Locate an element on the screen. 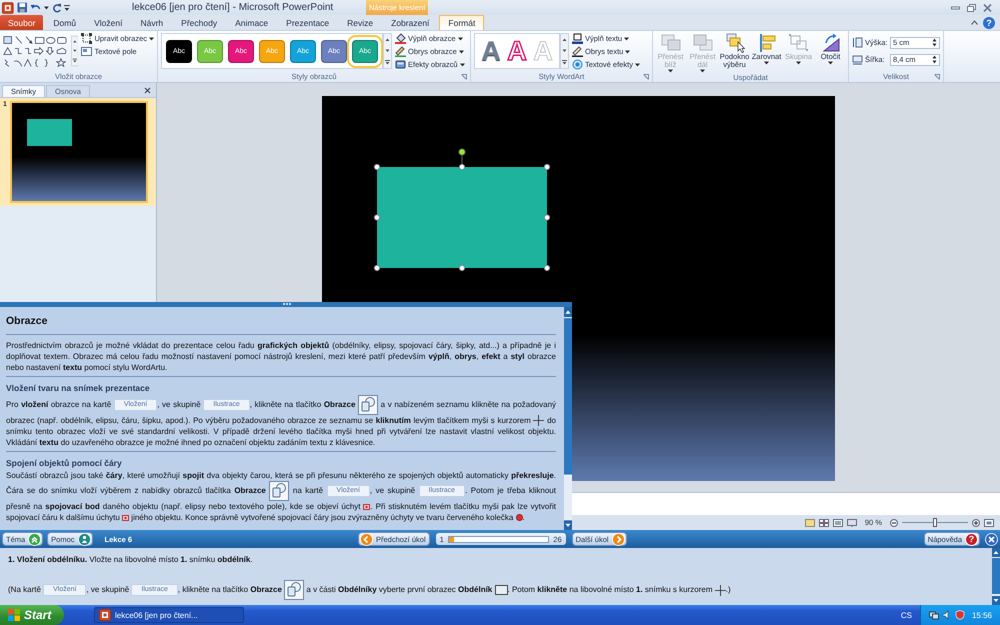 This screenshot has height=625, width=1000. zoom-in-icon is located at coordinates (976, 522).